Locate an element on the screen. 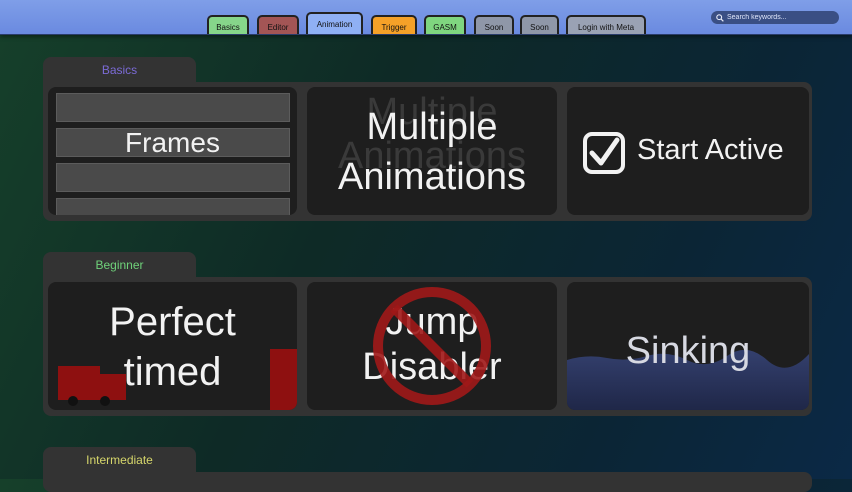 The width and height of the screenshot is (852, 492). search-box is located at coordinates (775, 17).